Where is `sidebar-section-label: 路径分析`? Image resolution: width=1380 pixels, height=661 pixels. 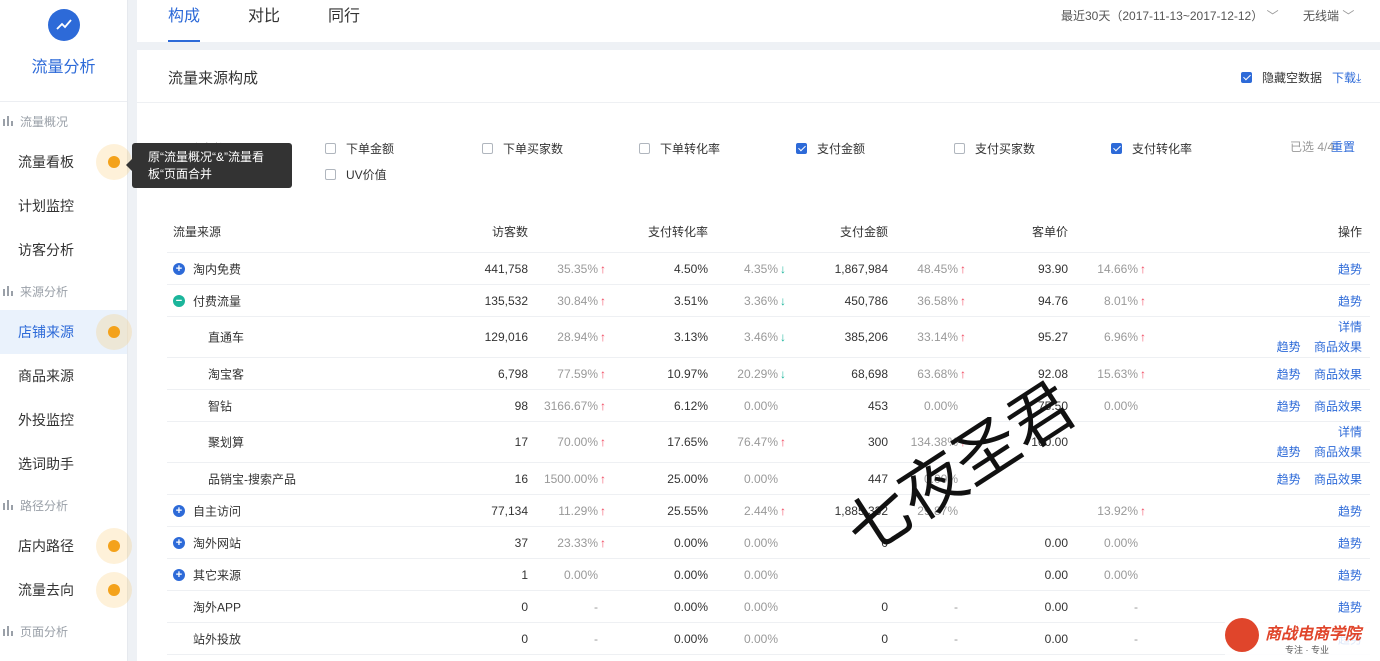
sidebar-section-label: 路径分析 is located at coordinates (44, 505).